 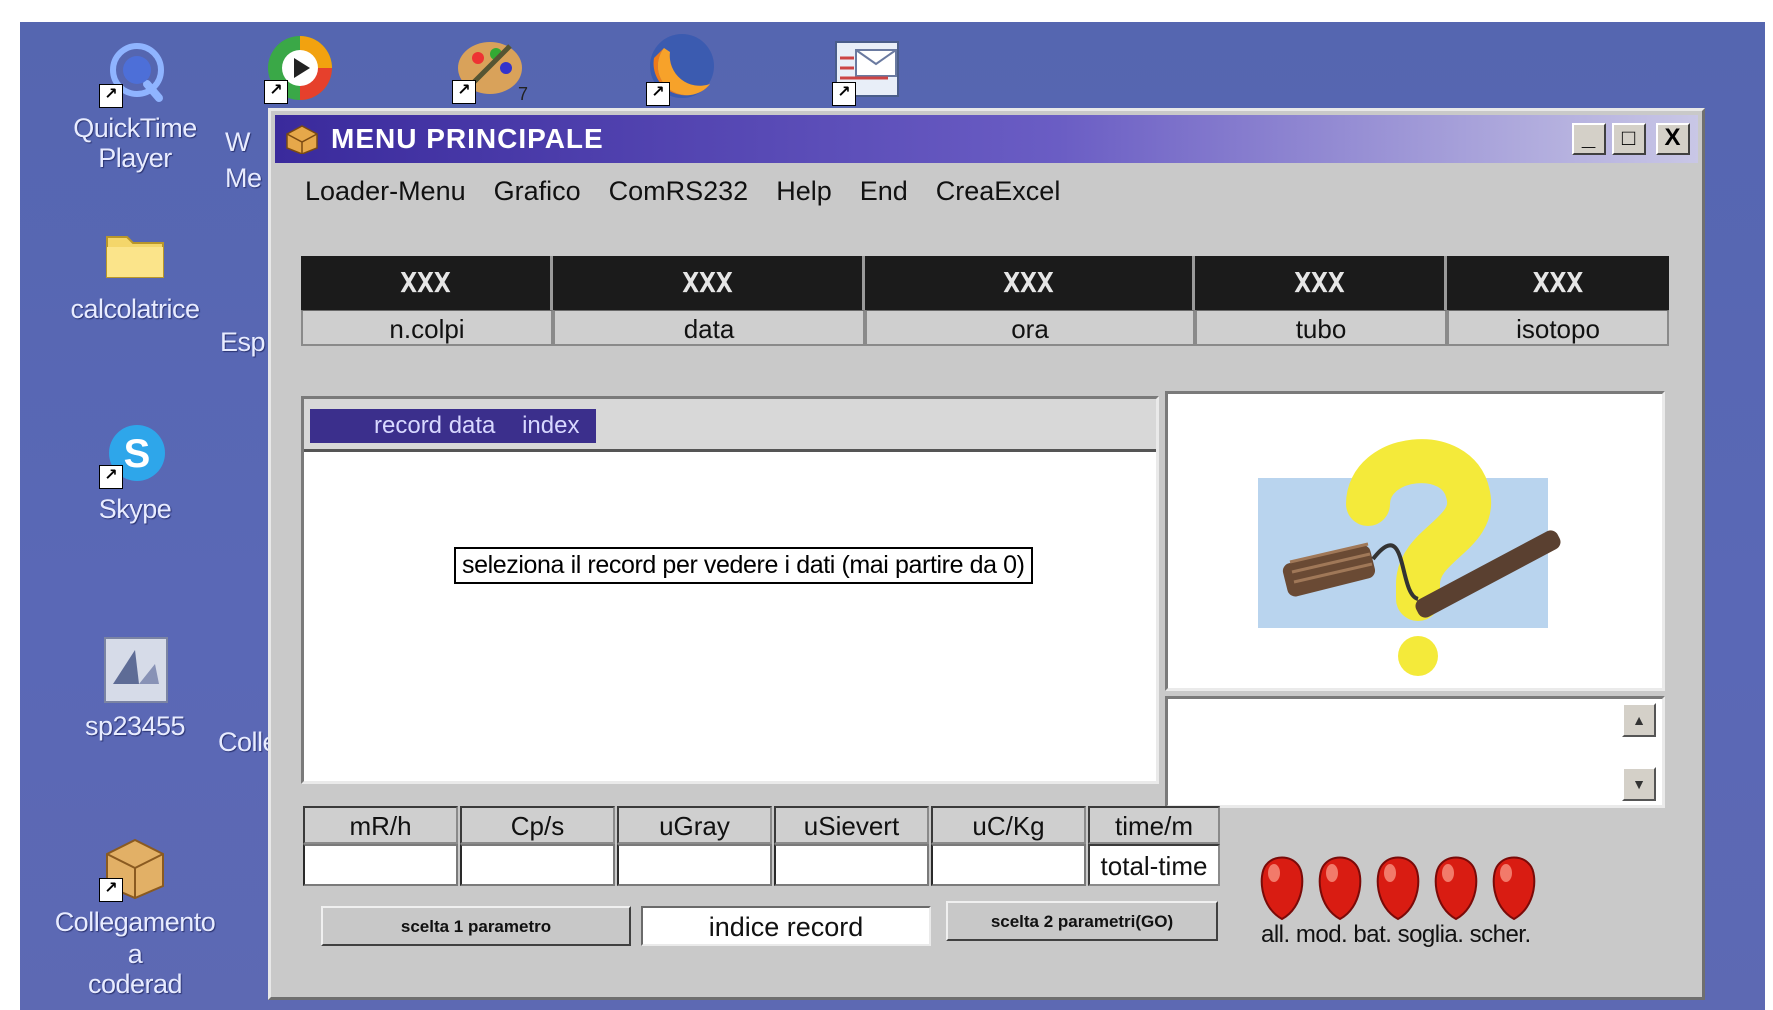 I want to click on select-parameter-2-button: scelta 2 parametri(GO), so click(x=1082, y=921).